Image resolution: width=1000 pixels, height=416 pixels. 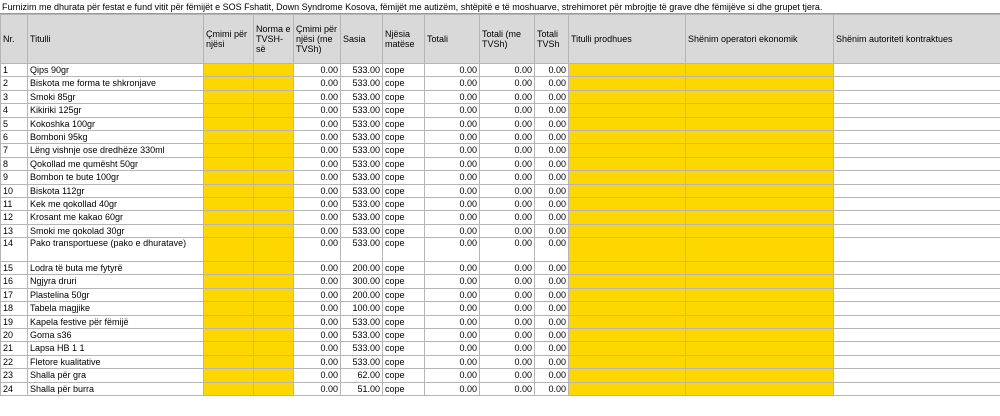 What do you see at coordinates (115, 150) in the screenshot?
I see `cell-titulli: Lëng vishnje ose dredhëze 330ml` at bounding box center [115, 150].